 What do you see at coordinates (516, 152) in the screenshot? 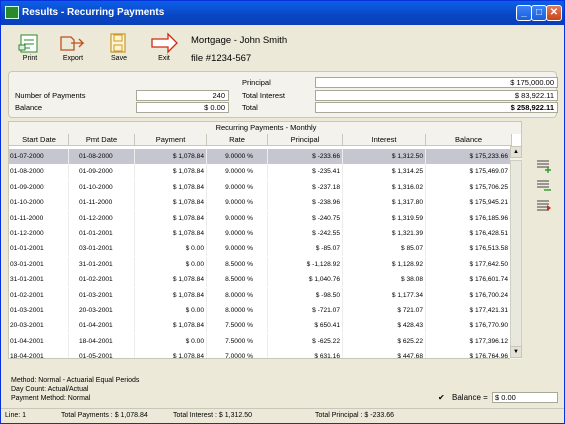
I see `scroll-up-icon: ▲` at bounding box center [516, 152].